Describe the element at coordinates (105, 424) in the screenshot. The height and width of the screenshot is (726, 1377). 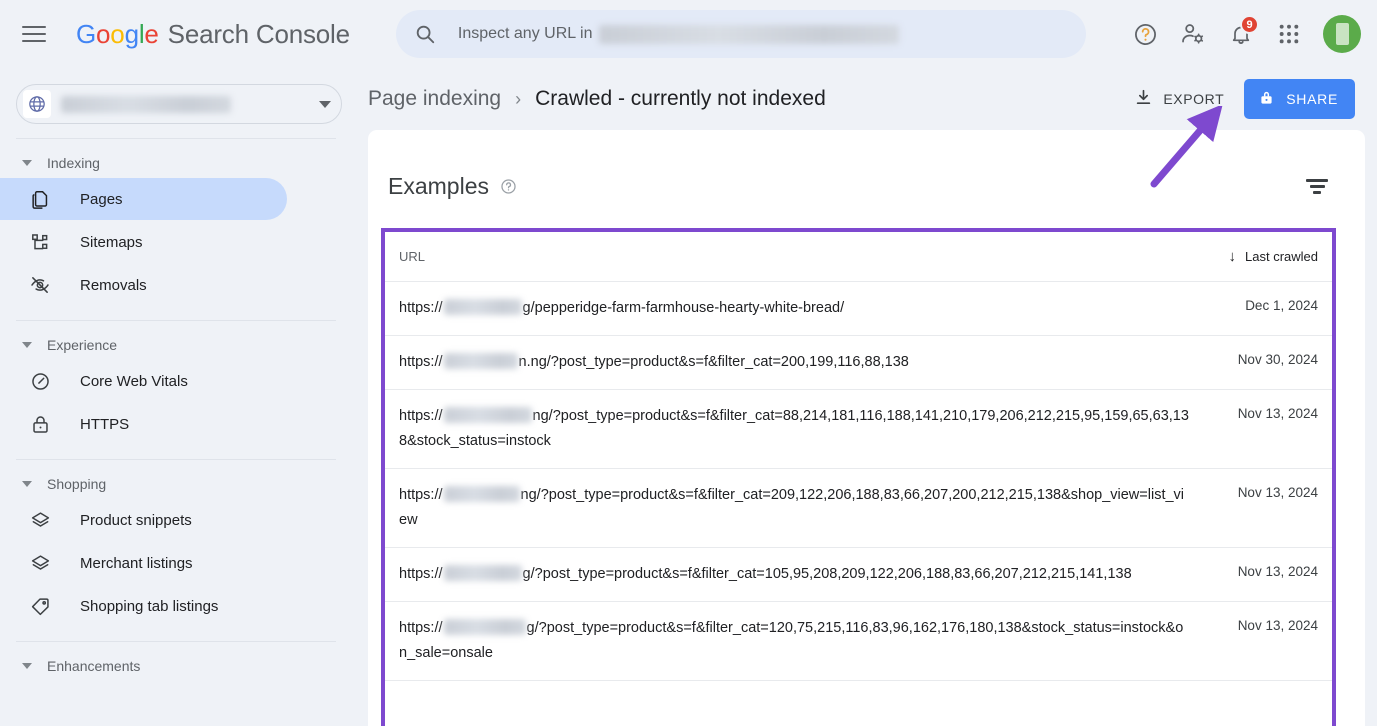
I see `sidebar-item-label: HTTPS` at that location.